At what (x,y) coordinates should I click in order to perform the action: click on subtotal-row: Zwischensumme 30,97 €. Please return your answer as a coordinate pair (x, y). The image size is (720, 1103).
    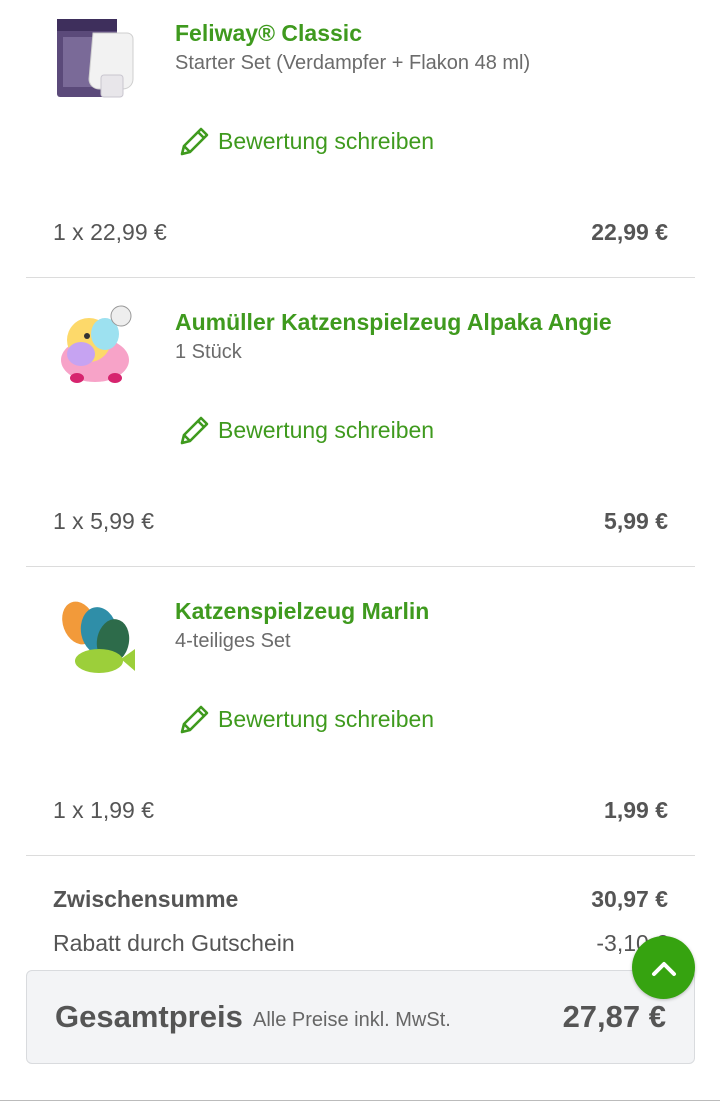
    Looking at the image, I should click on (360, 899).